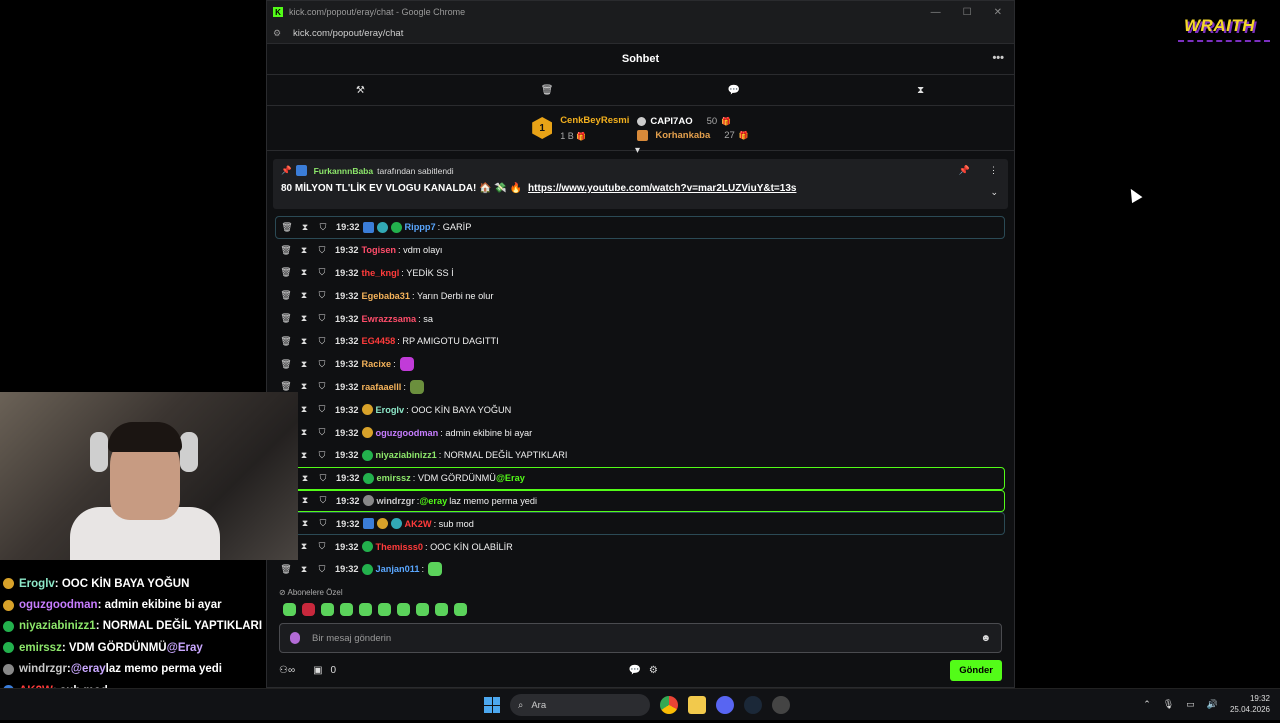  I want to click on message-username: Egebaba31, so click(386, 296).